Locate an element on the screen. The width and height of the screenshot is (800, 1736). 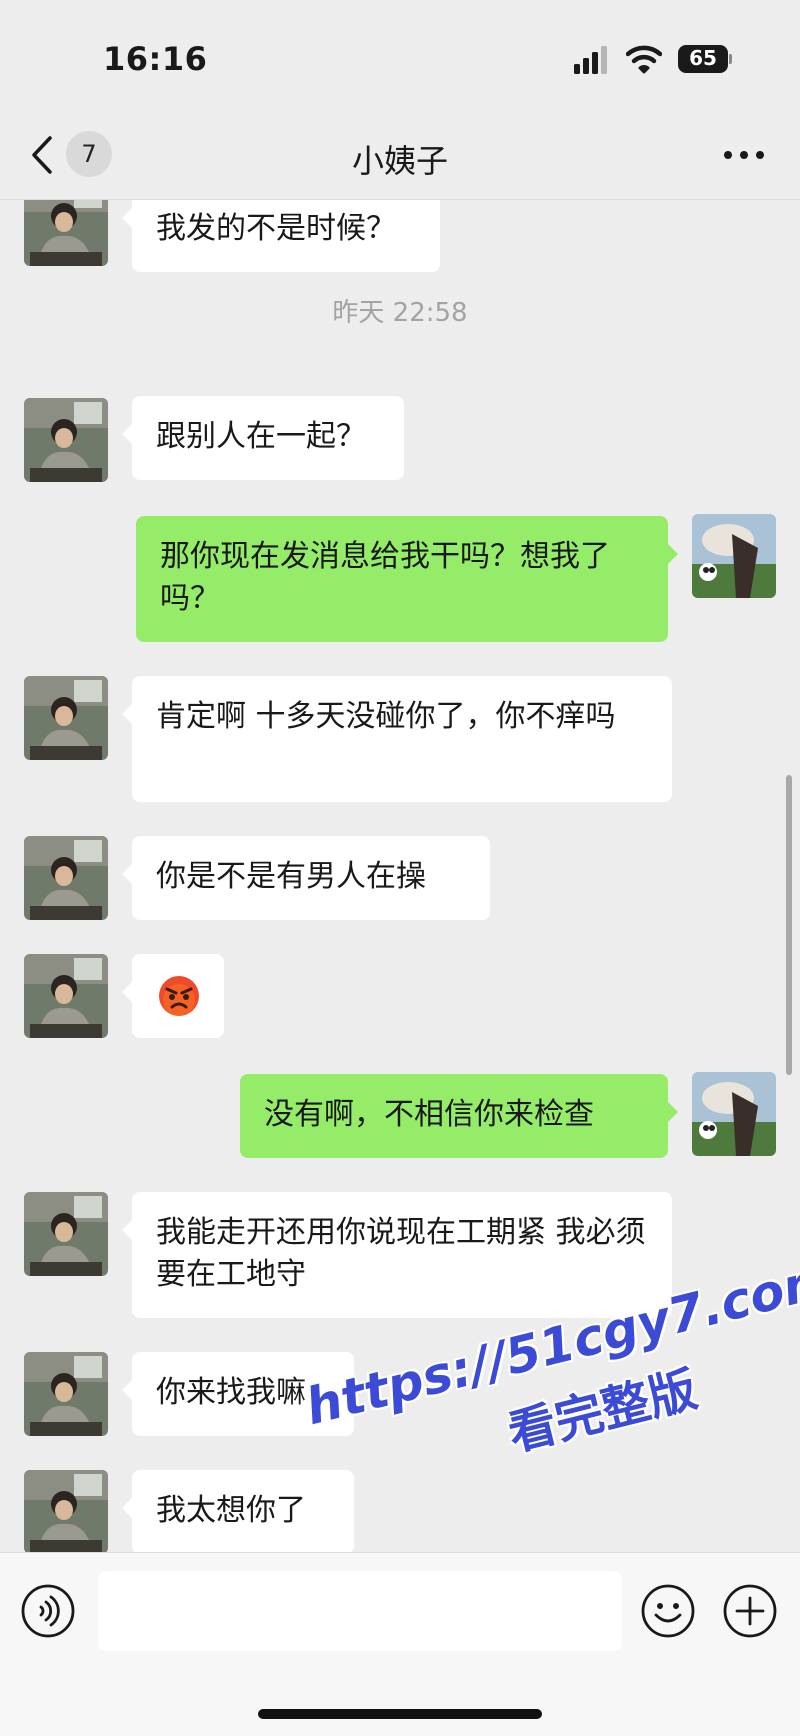
status-time: 16:16 is located at coordinates (155, 59).